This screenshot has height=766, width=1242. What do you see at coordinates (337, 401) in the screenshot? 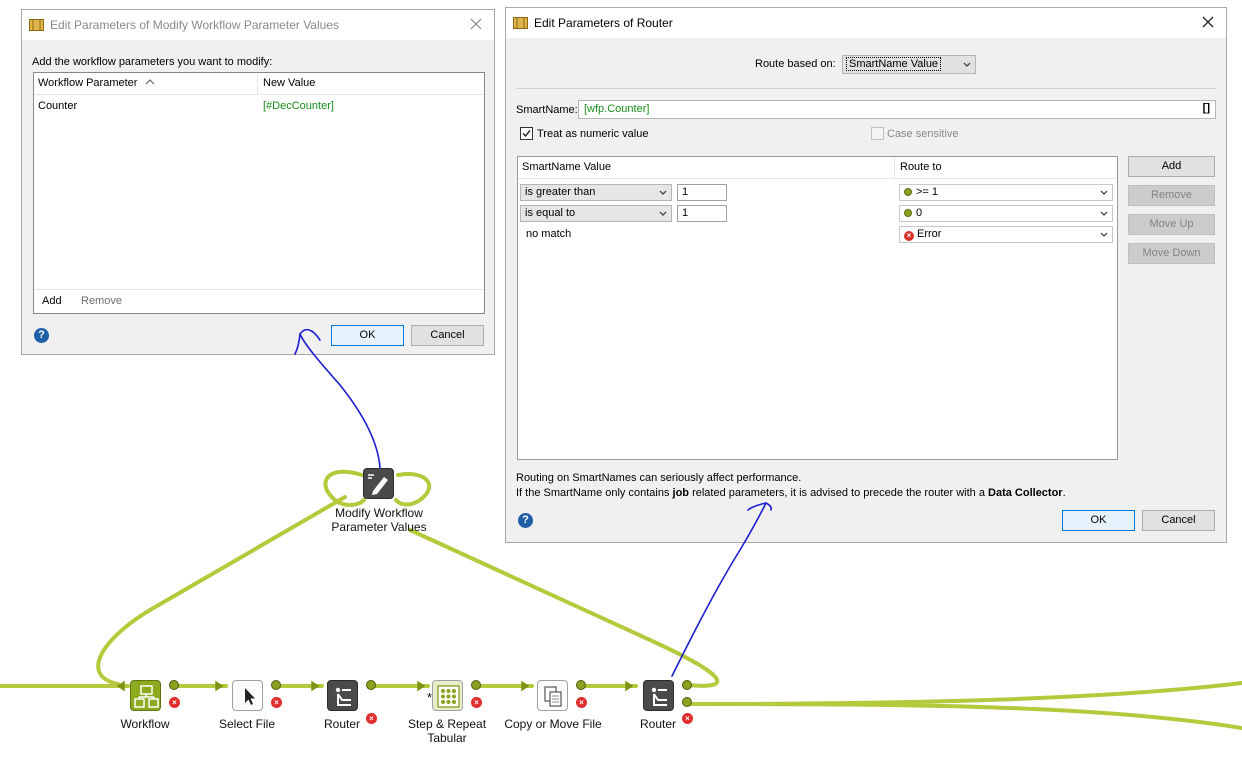
I see `annotation-arrow-modify` at bounding box center [337, 401].